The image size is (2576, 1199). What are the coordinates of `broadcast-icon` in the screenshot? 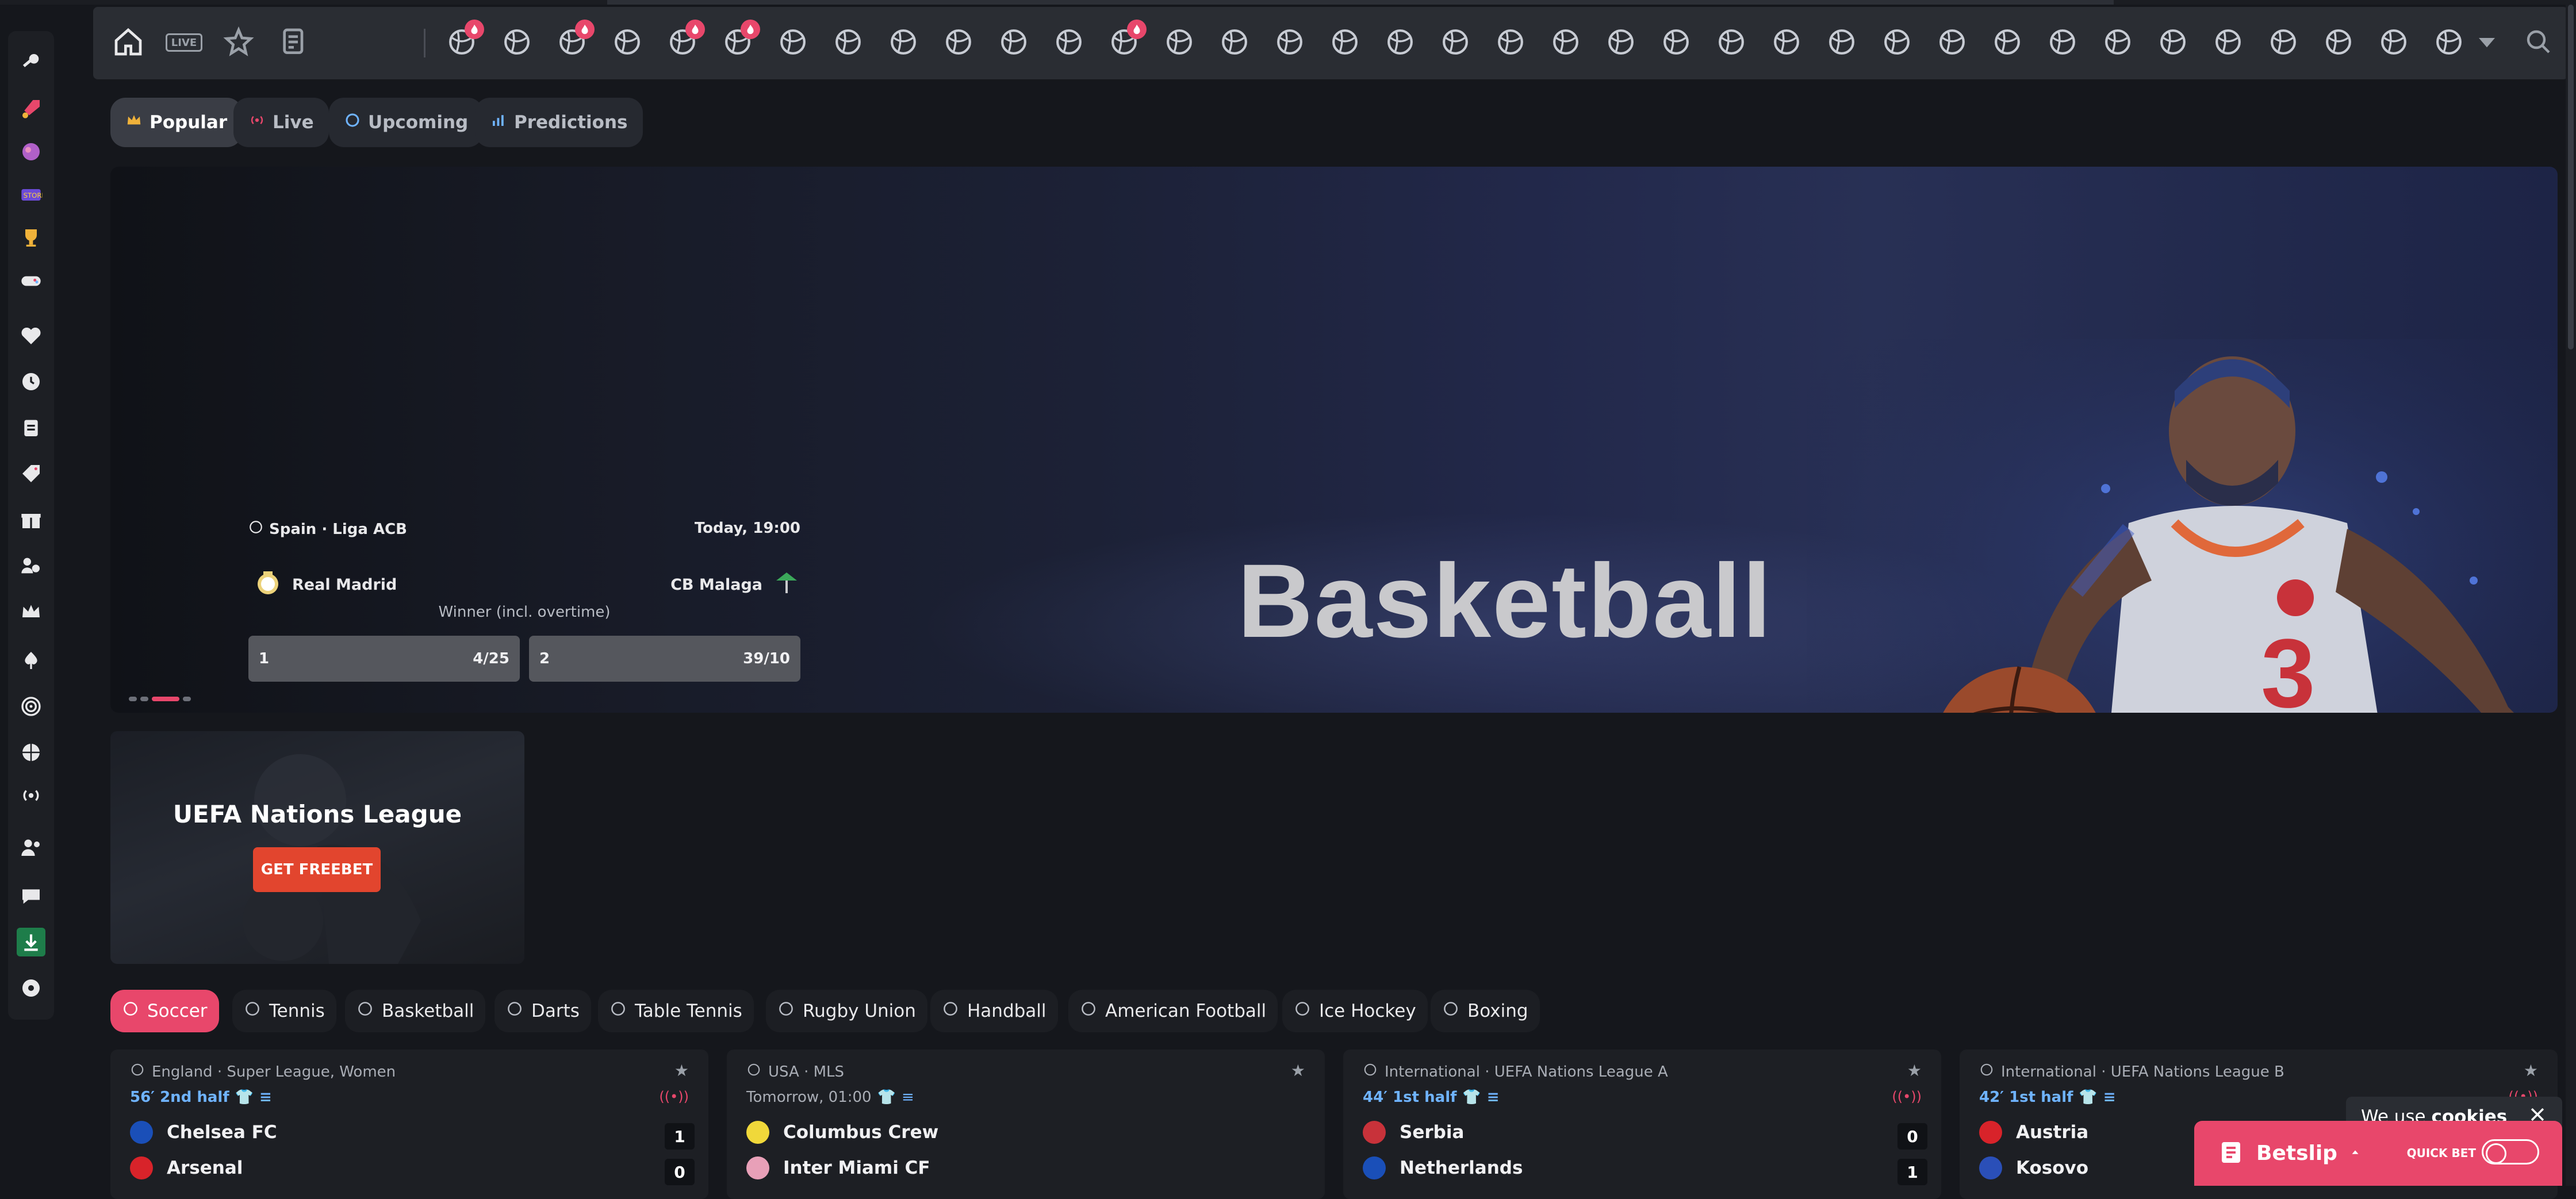 It's located at (31, 796).